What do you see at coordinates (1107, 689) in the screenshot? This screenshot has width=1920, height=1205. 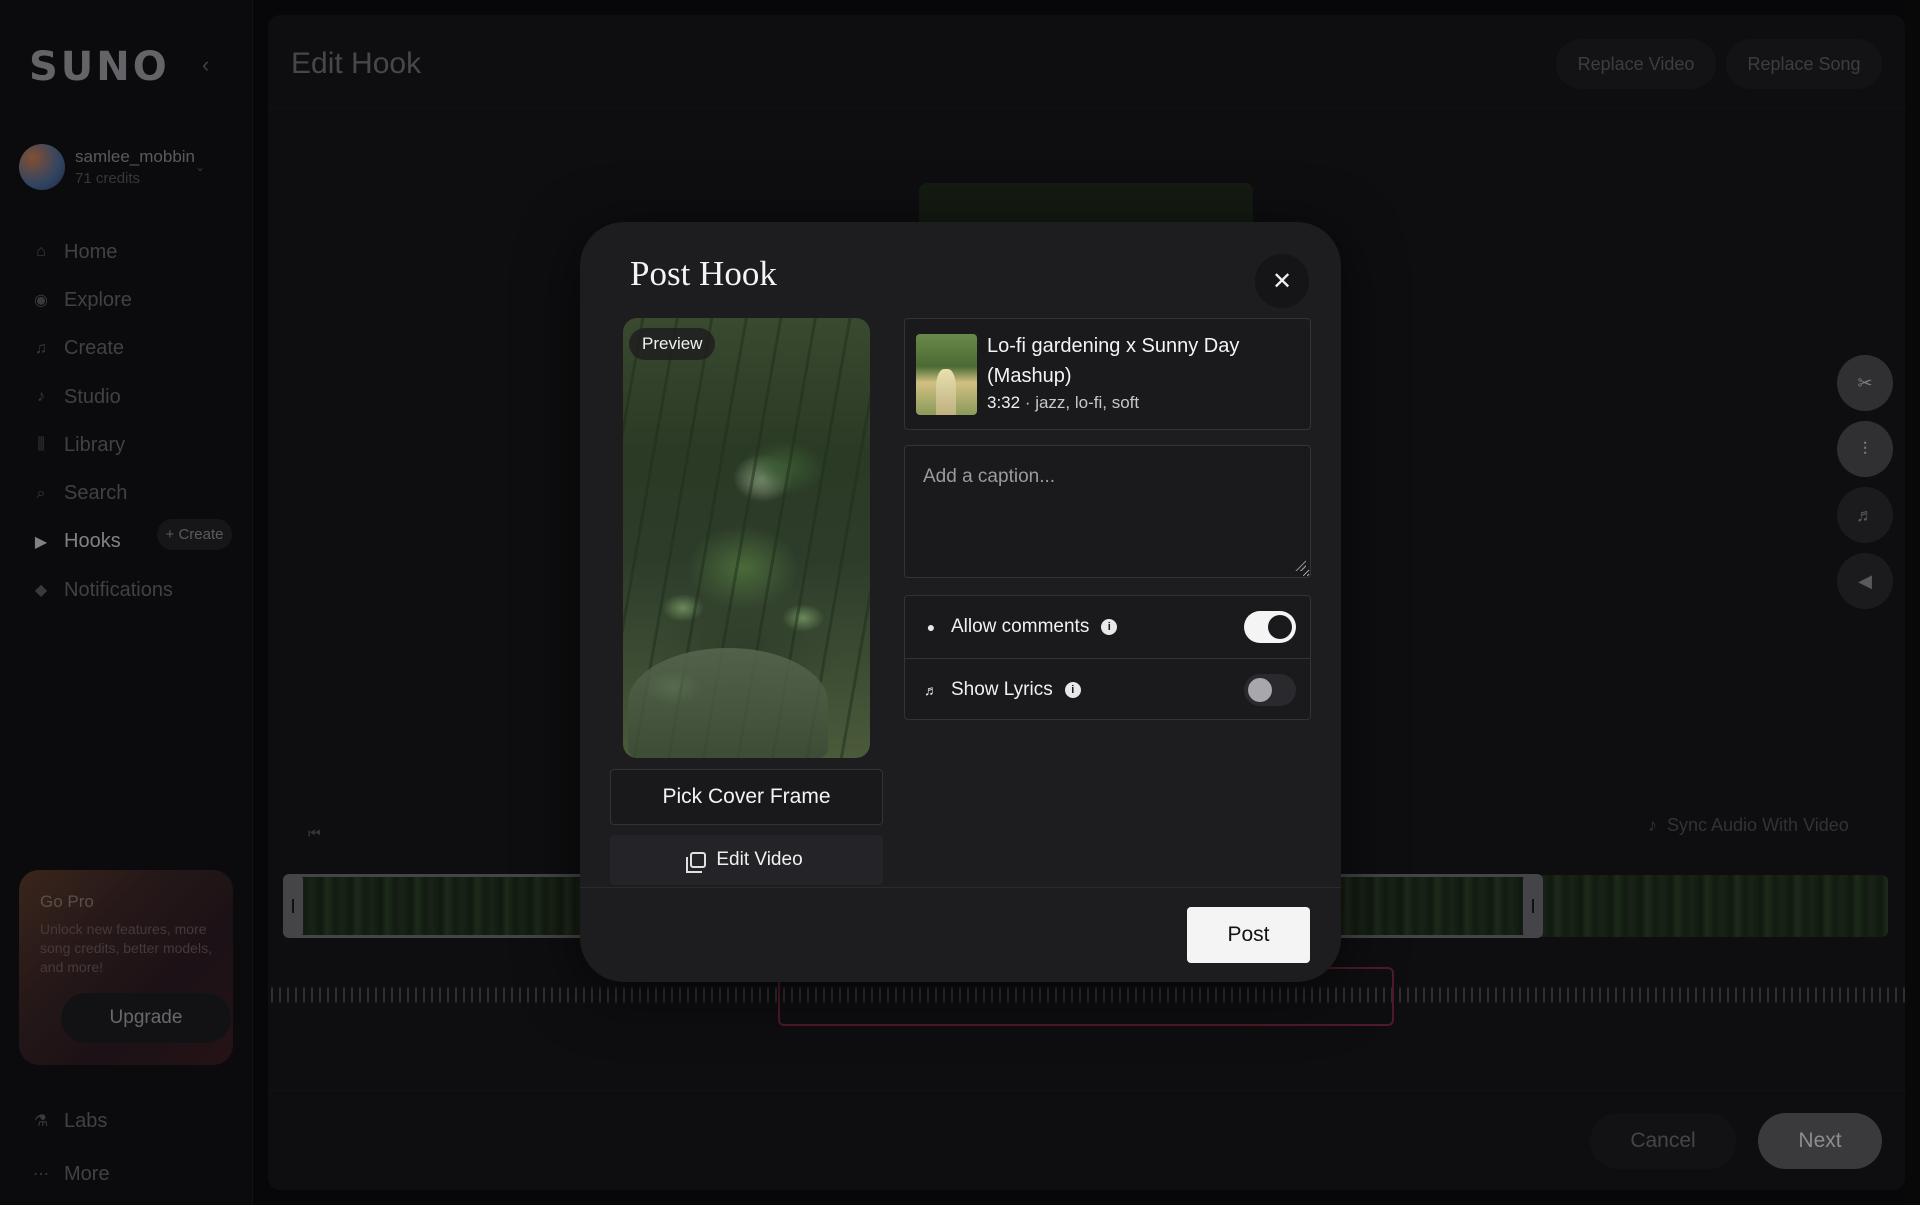 I see `show-lyrics-row: ♬ Show Lyrics i` at bounding box center [1107, 689].